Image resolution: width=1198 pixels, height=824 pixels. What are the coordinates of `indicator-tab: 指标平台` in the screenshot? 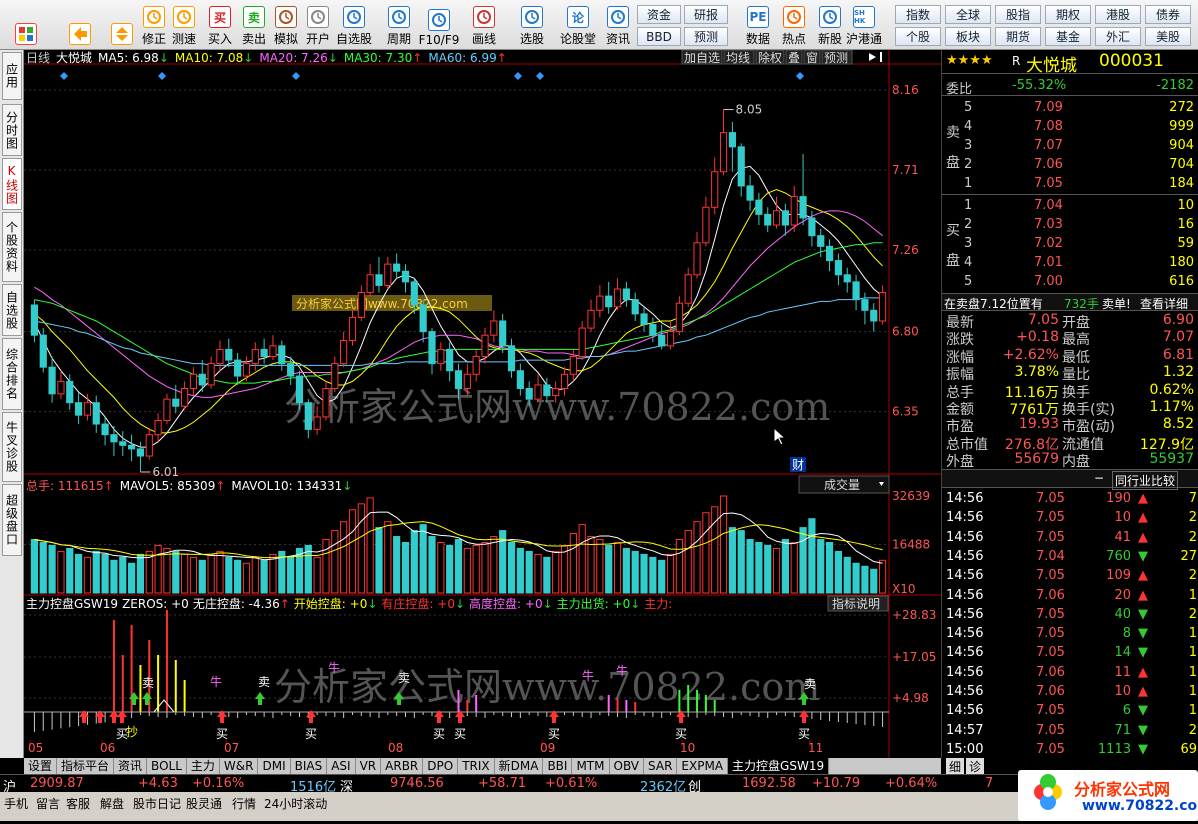 It's located at (86, 766).